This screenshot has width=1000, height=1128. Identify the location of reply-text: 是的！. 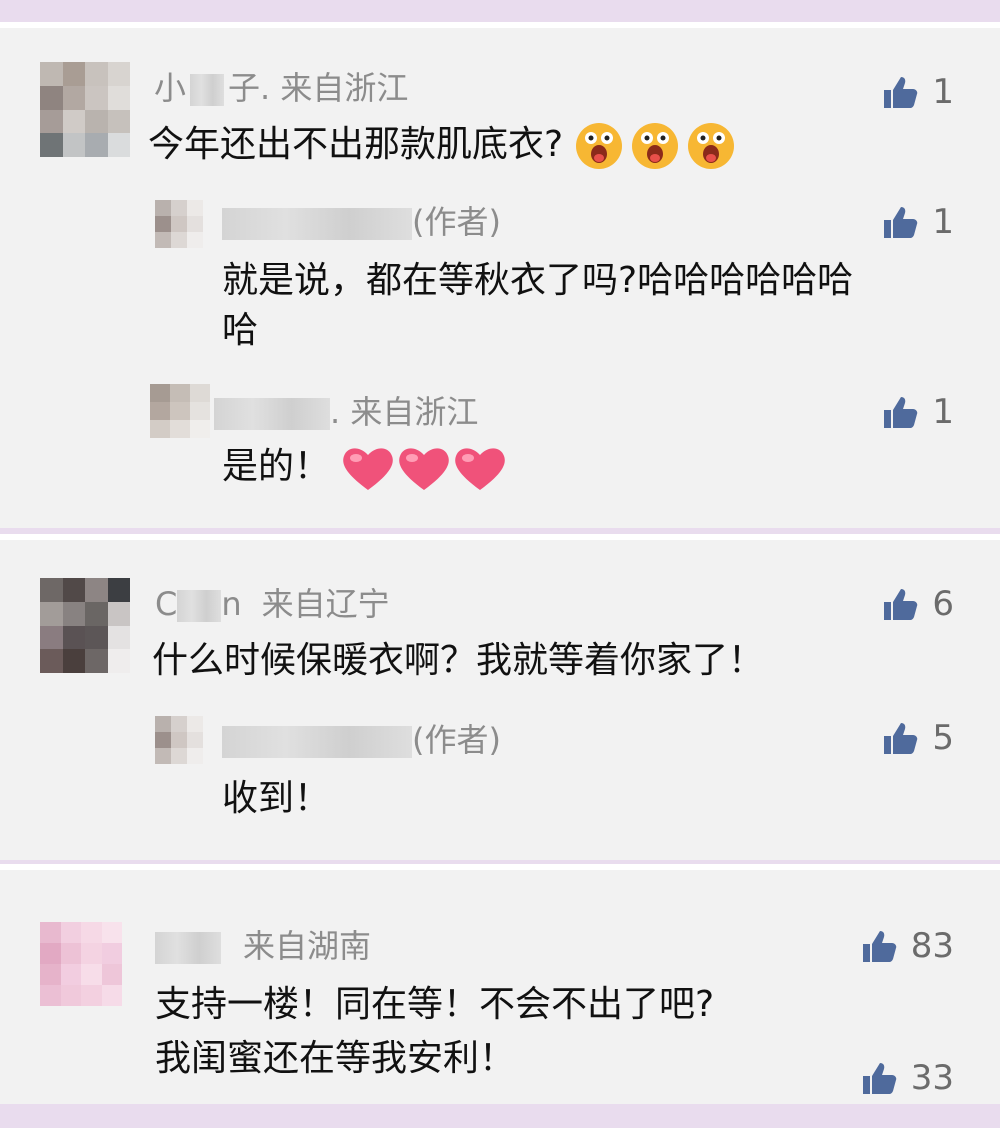
(366, 467).